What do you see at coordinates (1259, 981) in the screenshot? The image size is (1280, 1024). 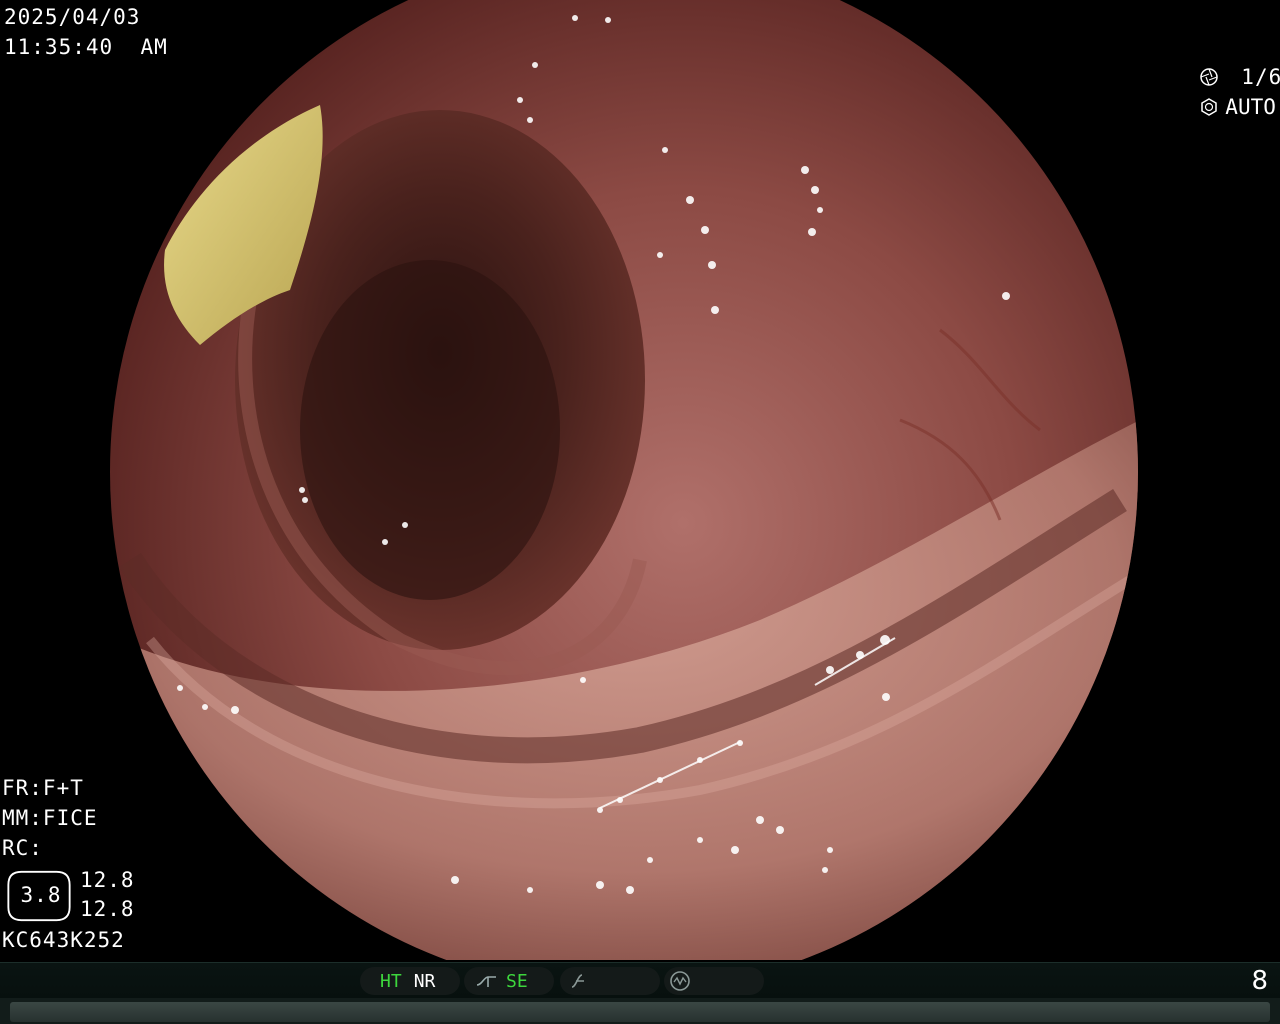 I see `page-number: 8` at bounding box center [1259, 981].